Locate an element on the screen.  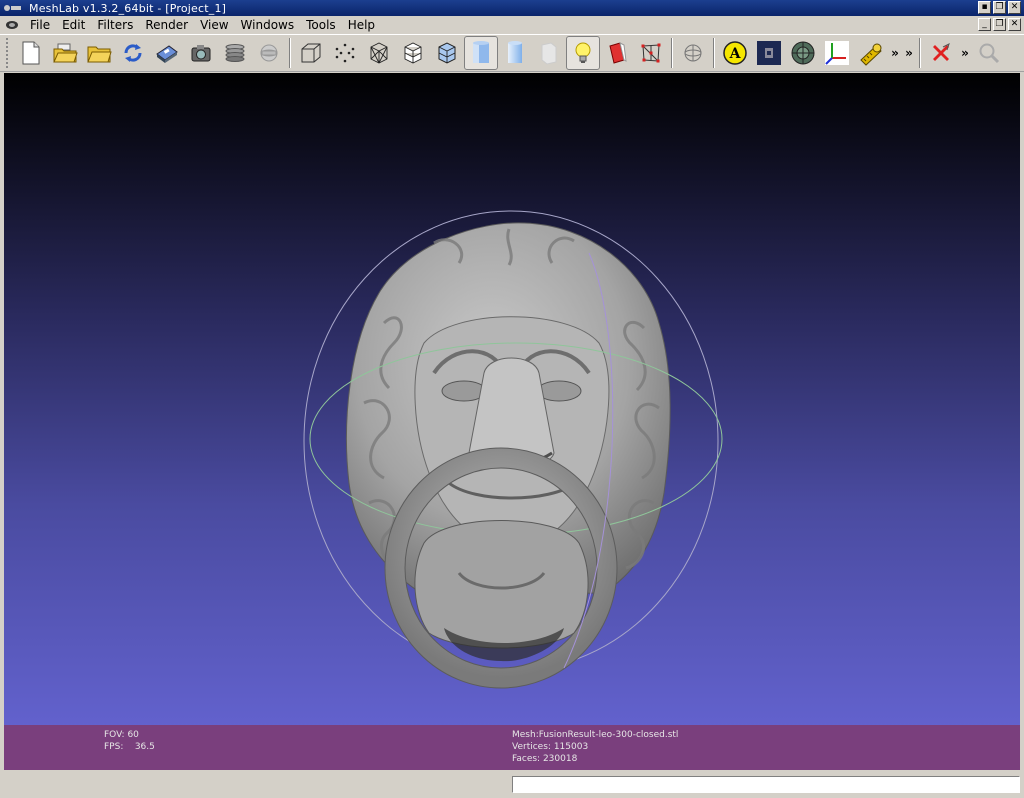
double-side-lighting-icon is located at coordinates (617, 53).